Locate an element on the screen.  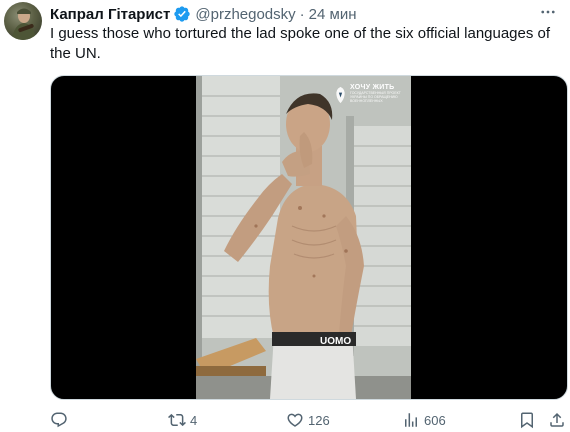
share-icon is located at coordinates (557, 419).